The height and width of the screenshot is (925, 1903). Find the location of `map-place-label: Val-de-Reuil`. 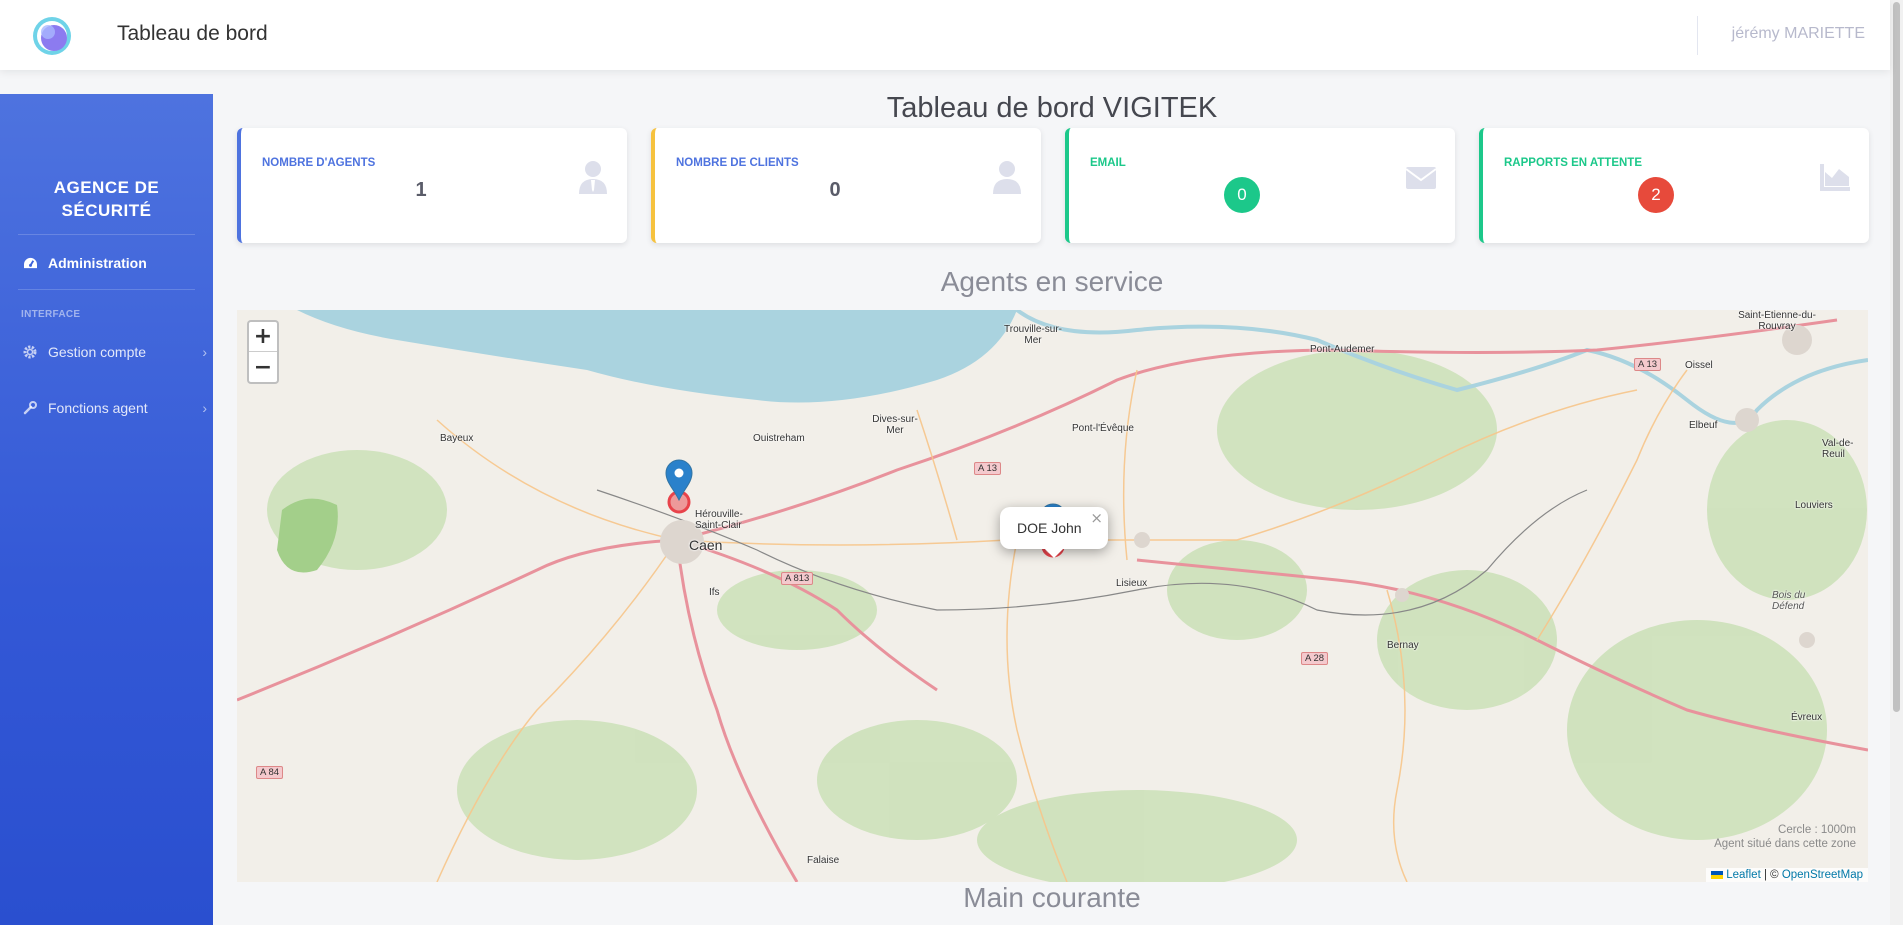

map-place-label: Val-de-Reuil is located at coordinates (1838, 449).